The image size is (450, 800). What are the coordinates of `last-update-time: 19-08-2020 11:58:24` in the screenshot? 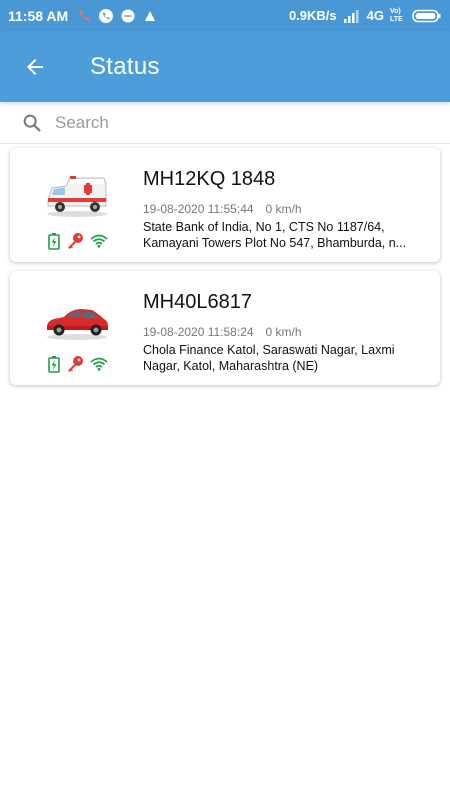 It's located at (198, 332).